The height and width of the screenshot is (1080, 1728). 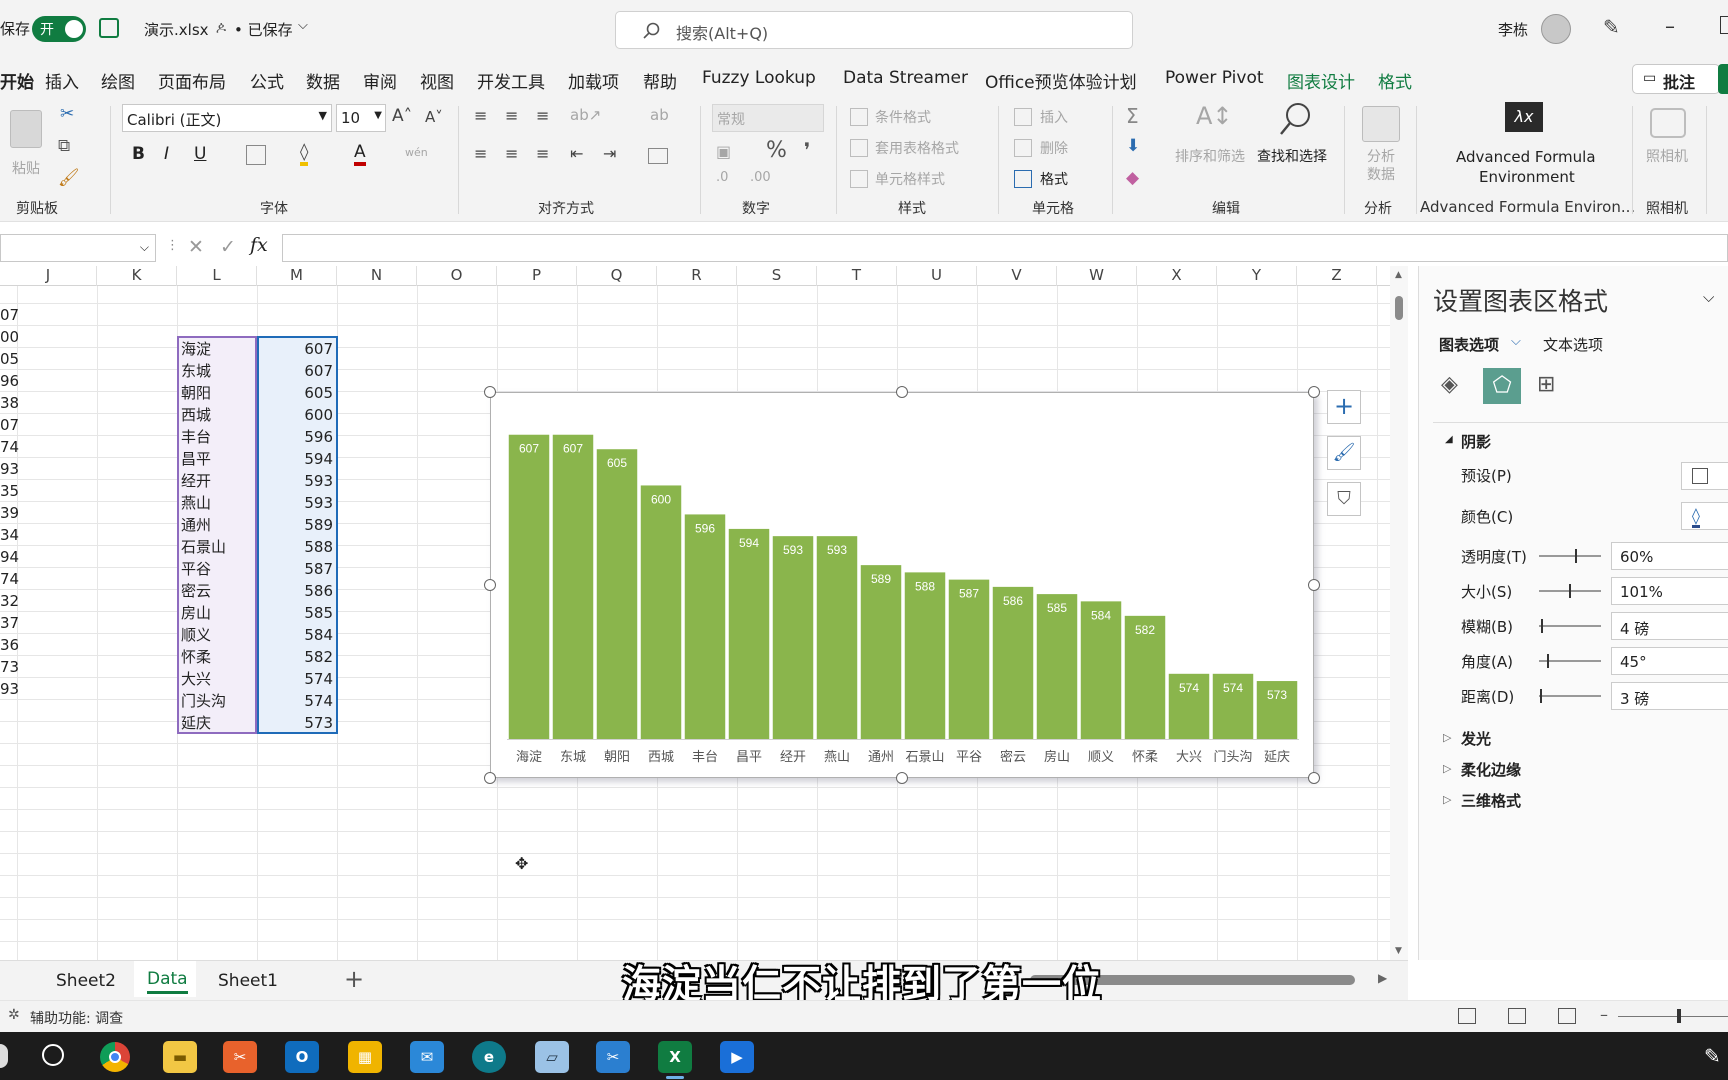 What do you see at coordinates (1381, 166) in the screenshot?
I see `analyze-data-button: 分析数据` at bounding box center [1381, 166].